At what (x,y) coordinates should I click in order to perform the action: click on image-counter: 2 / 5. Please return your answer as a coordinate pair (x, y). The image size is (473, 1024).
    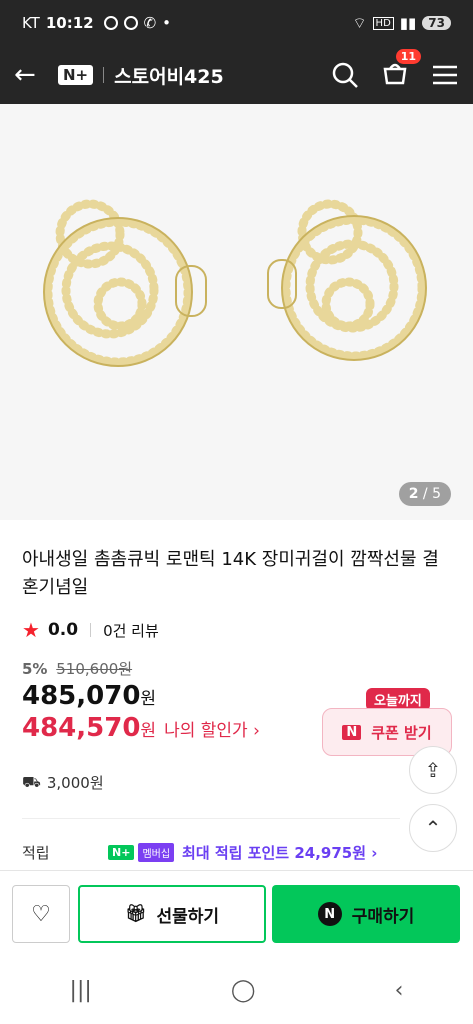
    Looking at the image, I should click on (424, 494).